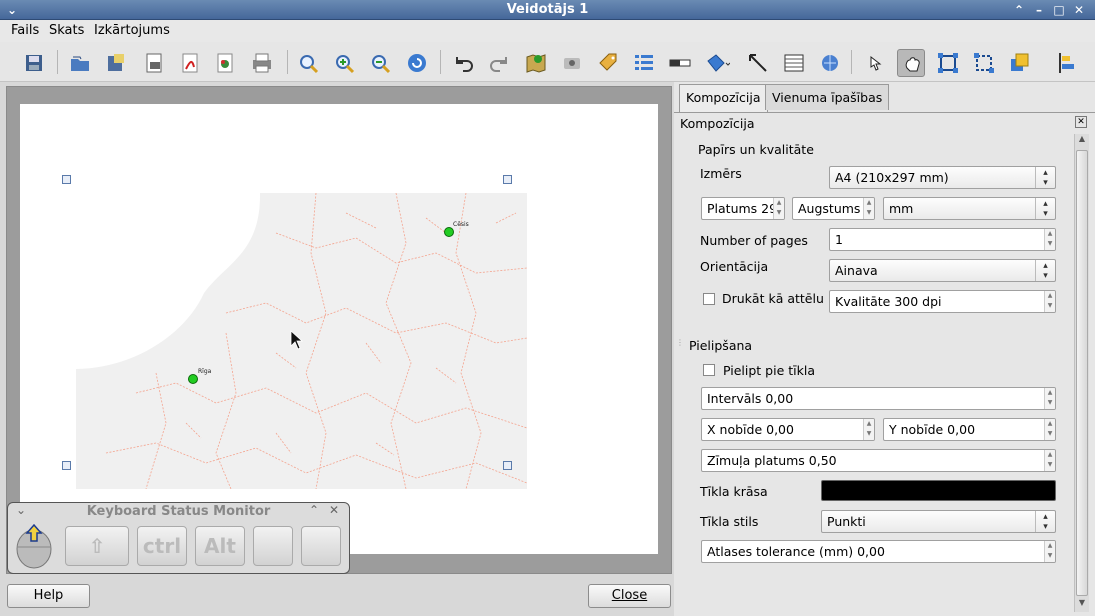  What do you see at coordinates (839, 239) in the screenshot?
I see `pages-value: 1` at bounding box center [839, 239].